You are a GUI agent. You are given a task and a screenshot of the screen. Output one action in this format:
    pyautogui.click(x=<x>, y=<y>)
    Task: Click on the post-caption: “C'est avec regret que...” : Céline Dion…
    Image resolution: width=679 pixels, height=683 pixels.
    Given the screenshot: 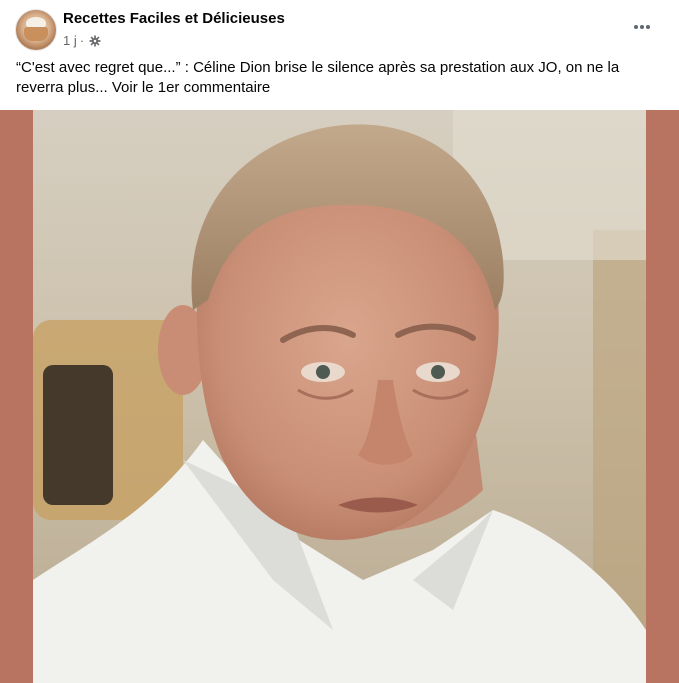 What is the action you would take?
    pyautogui.click(x=318, y=77)
    